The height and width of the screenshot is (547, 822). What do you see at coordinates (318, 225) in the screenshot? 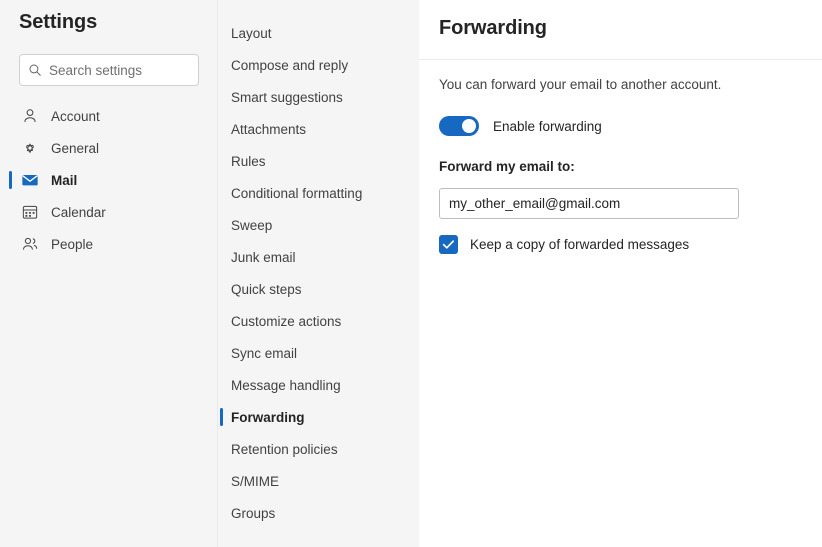
I see `subnav-item-sweep: Sweep` at bounding box center [318, 225].